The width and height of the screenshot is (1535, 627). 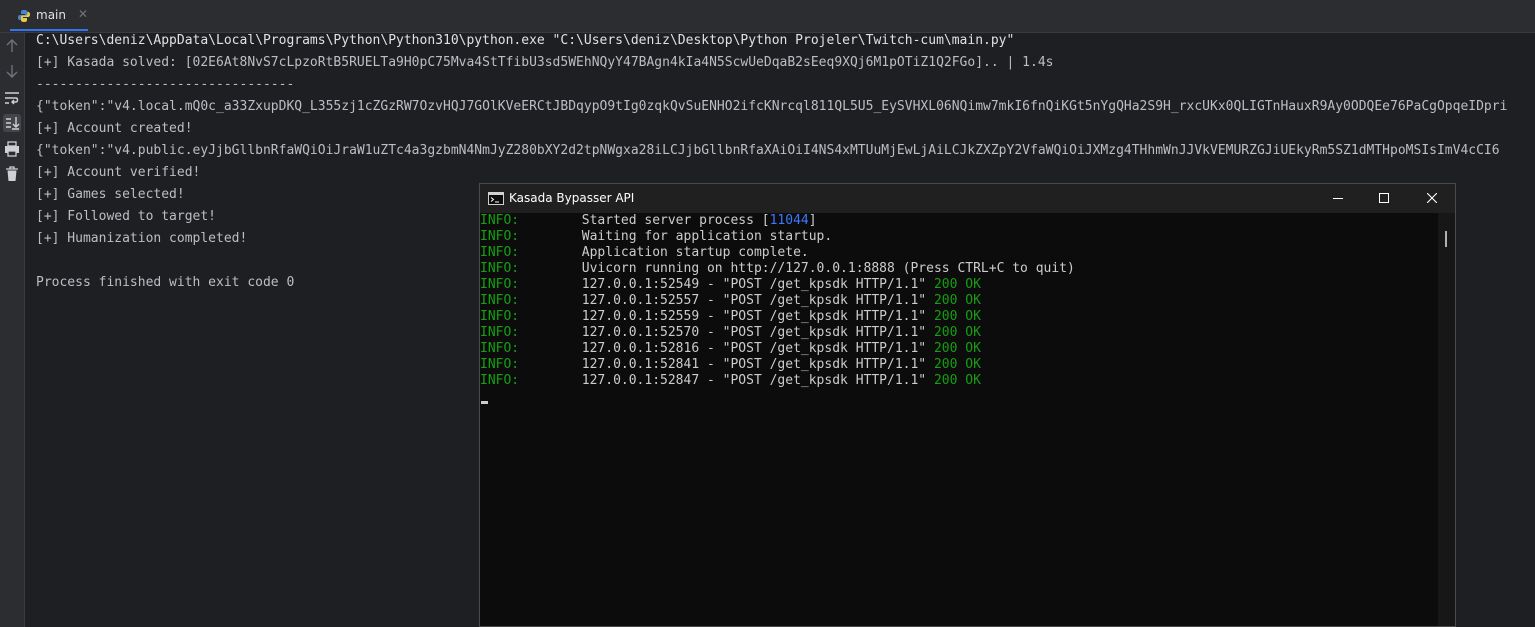 I want to click on tab-close-icon: ✕, so click(x=83, y=14).